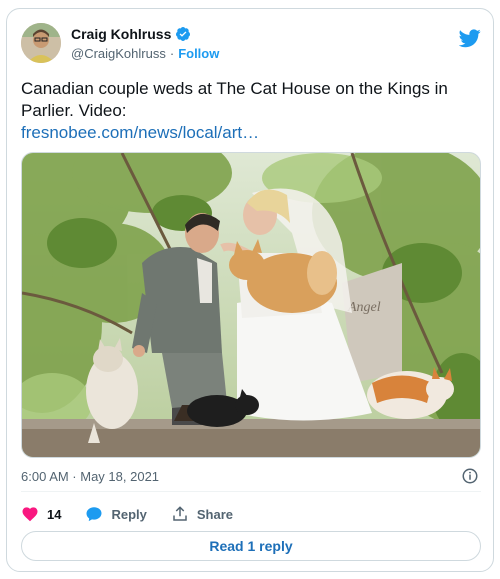  I want to click on share-upload-icon, so click(180, 513).